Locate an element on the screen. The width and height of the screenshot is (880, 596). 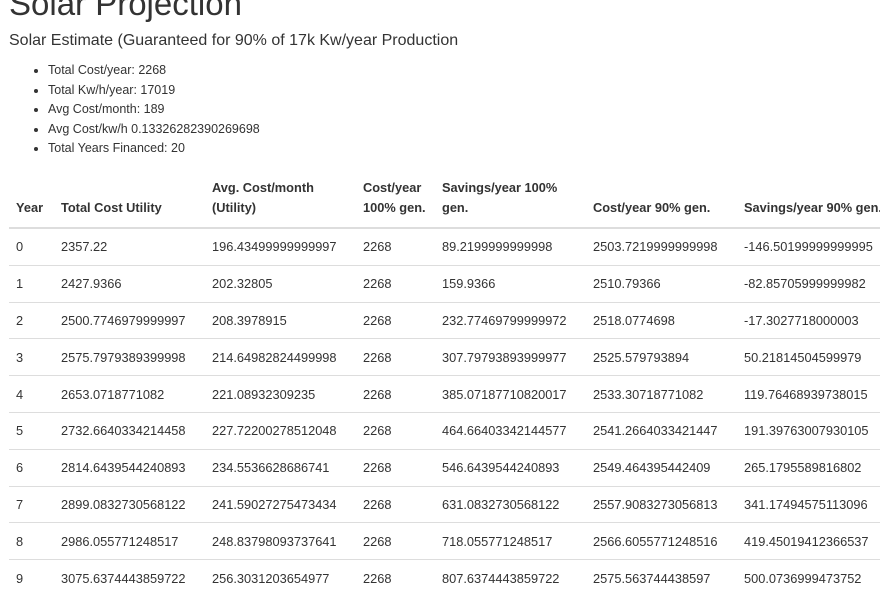
cell-year: 1 is located at coordinates (31, 283).